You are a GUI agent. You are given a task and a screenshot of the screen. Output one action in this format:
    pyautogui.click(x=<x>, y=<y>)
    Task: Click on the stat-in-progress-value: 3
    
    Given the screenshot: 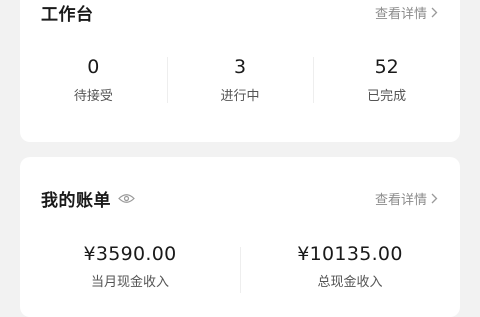 What is the action you would take?
    pyautogui.click(x=240, y=67)
    